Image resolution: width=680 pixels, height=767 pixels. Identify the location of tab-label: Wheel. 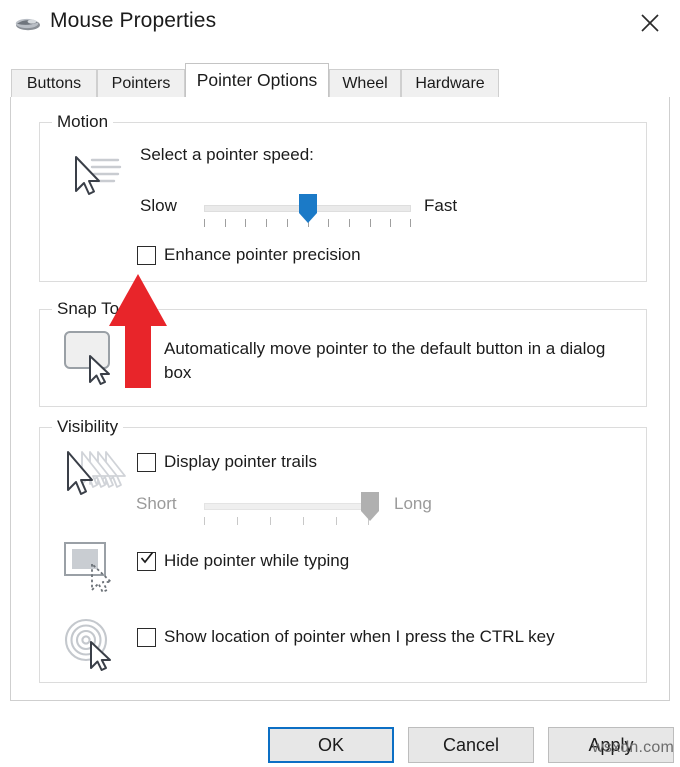
(365, 83).